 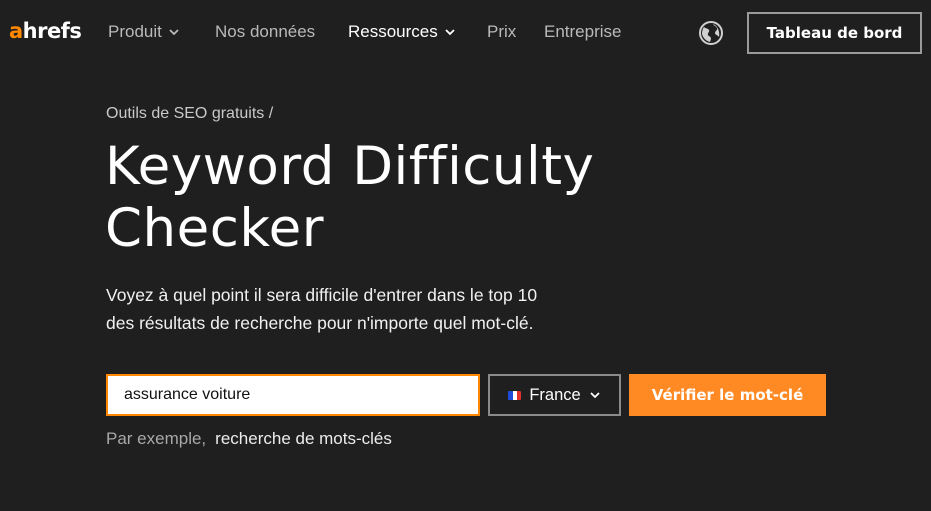 I want to click on breadcrumb: Outils de SEO gratuits /, so click(x=189, y=114).